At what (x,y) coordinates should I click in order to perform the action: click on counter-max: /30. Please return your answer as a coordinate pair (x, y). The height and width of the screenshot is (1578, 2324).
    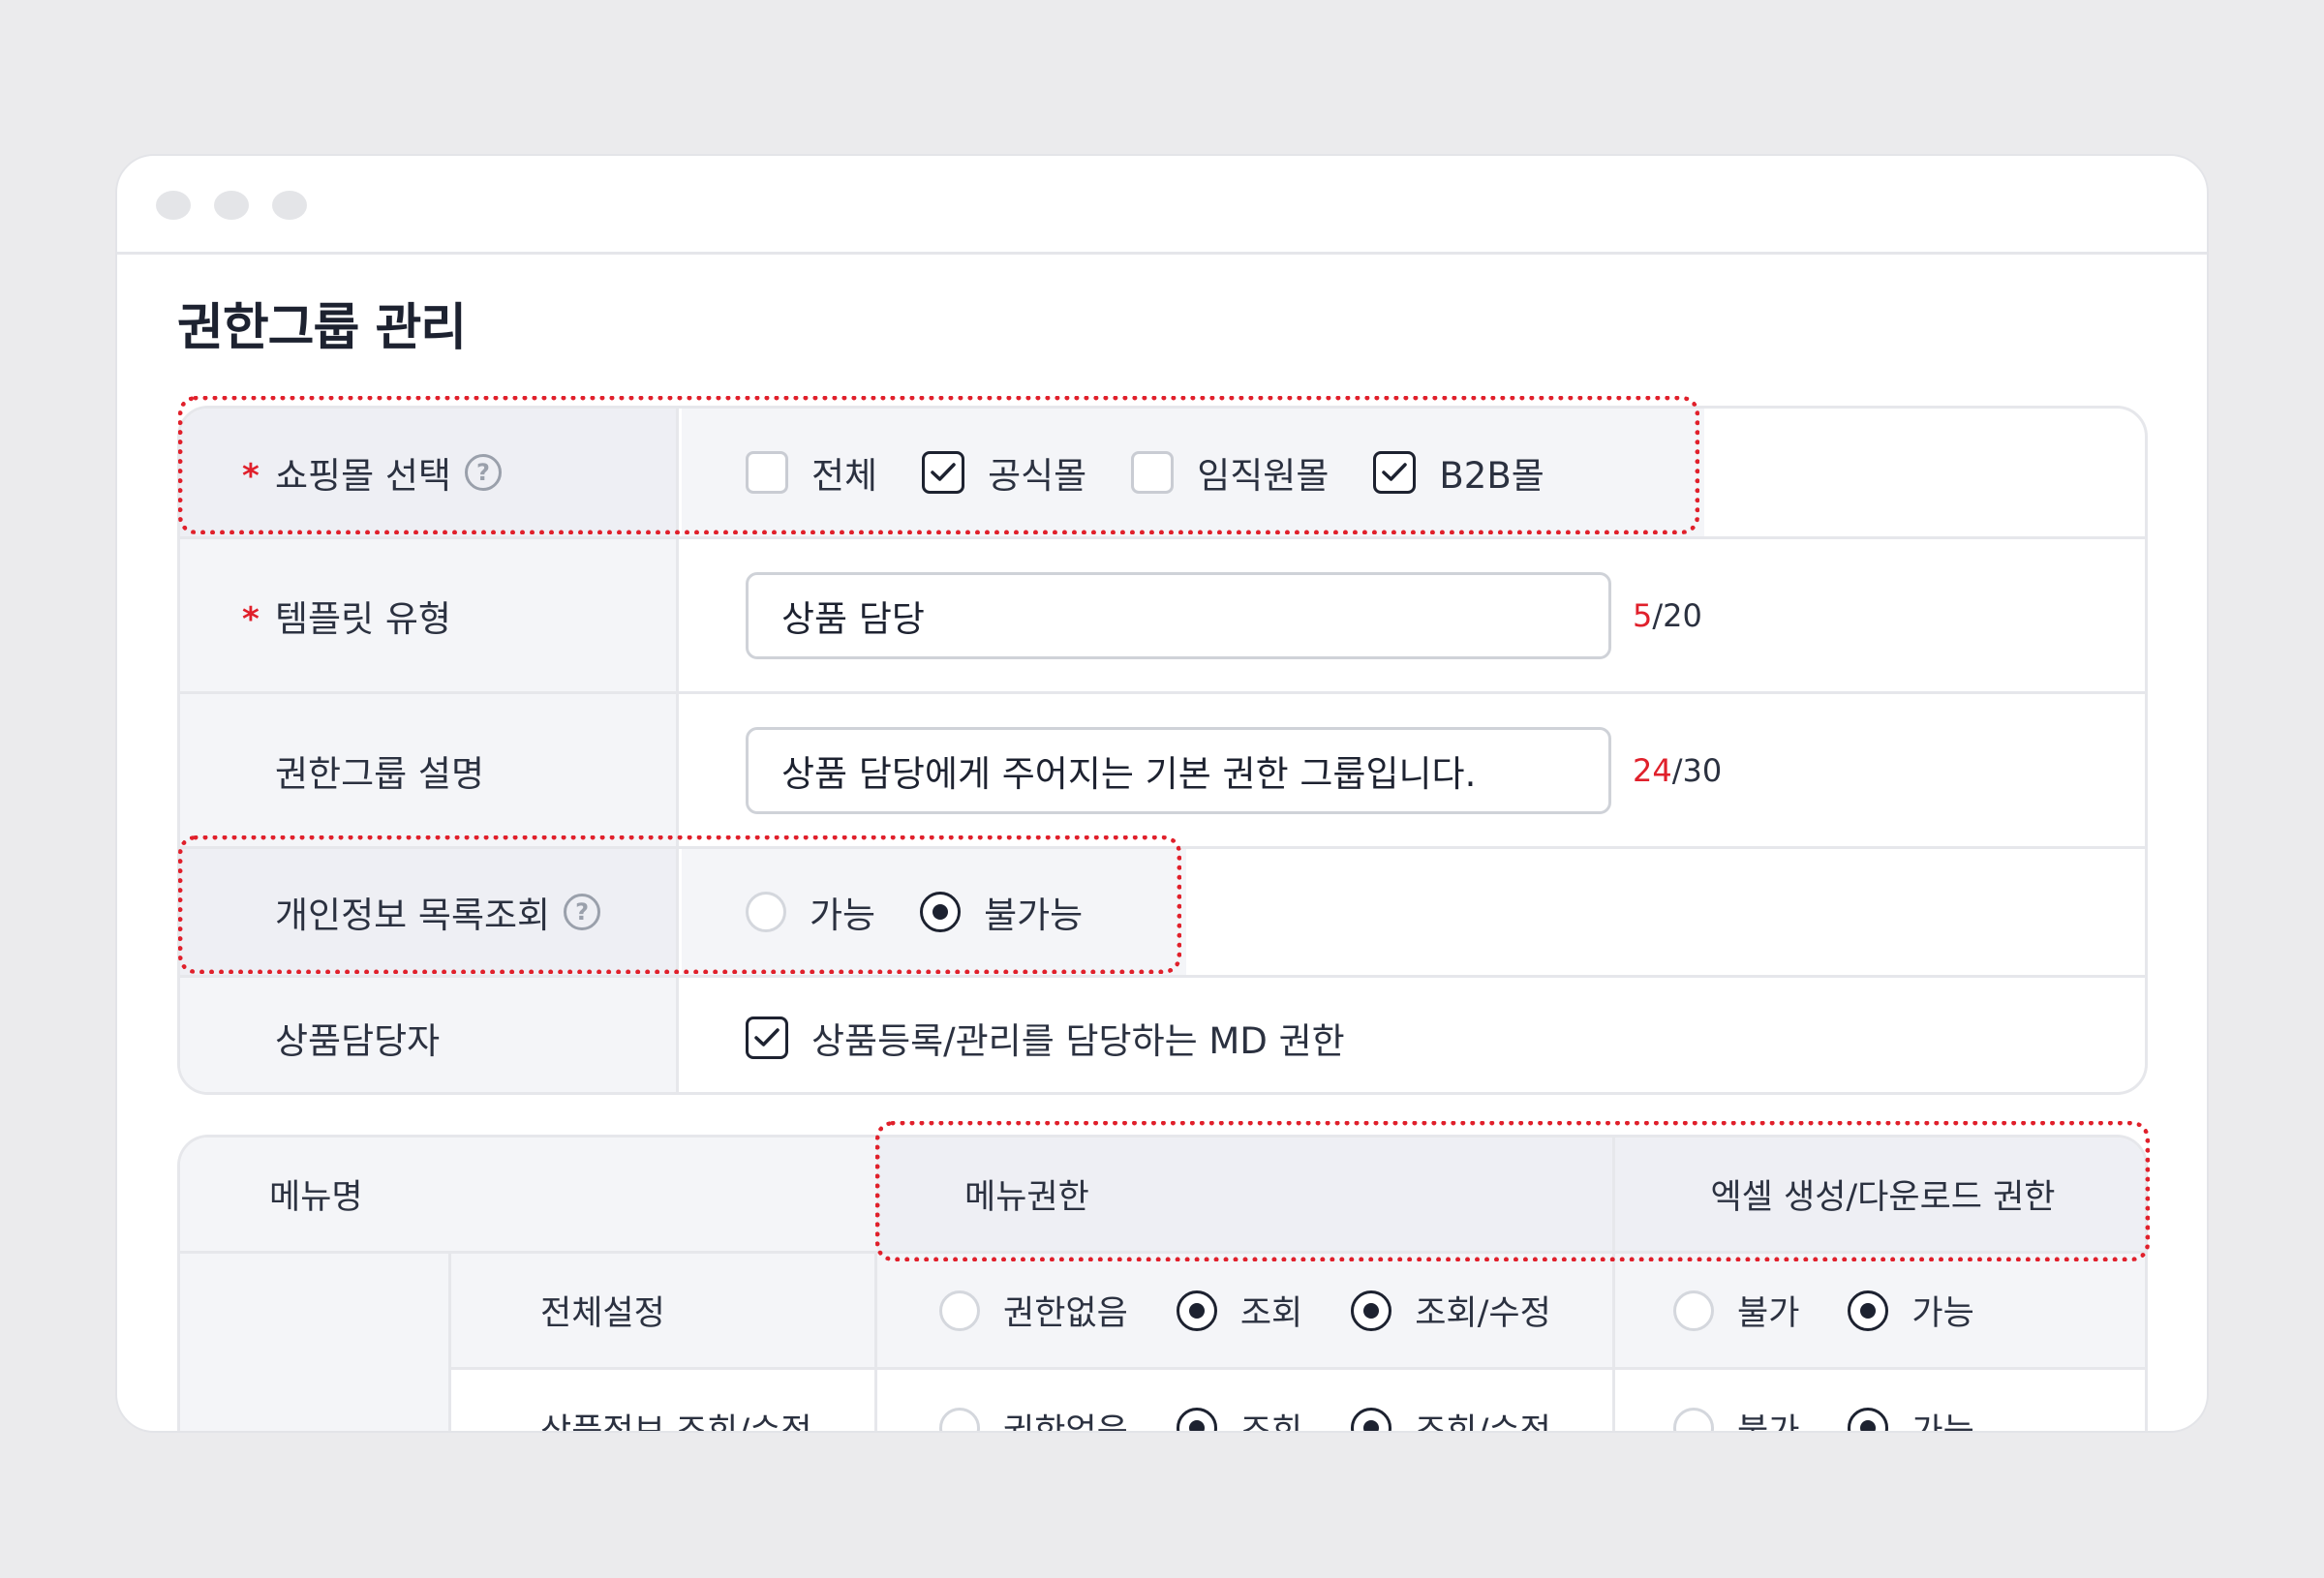
    Looking at the image, I should click on (1697, 770).